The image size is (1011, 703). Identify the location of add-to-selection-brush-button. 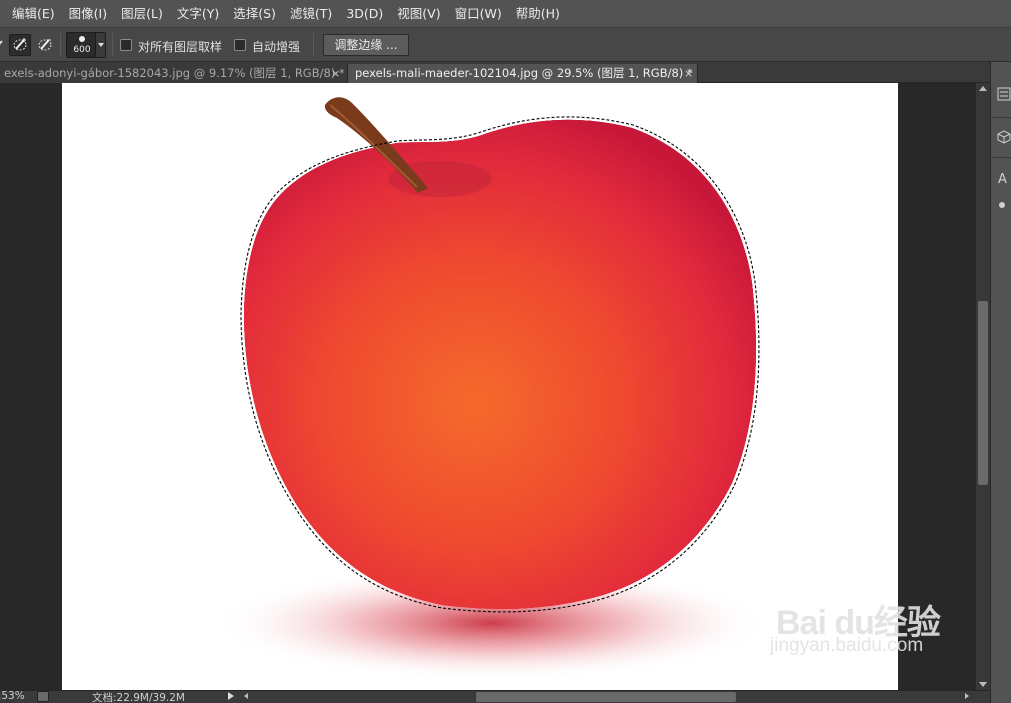
(20, 45).